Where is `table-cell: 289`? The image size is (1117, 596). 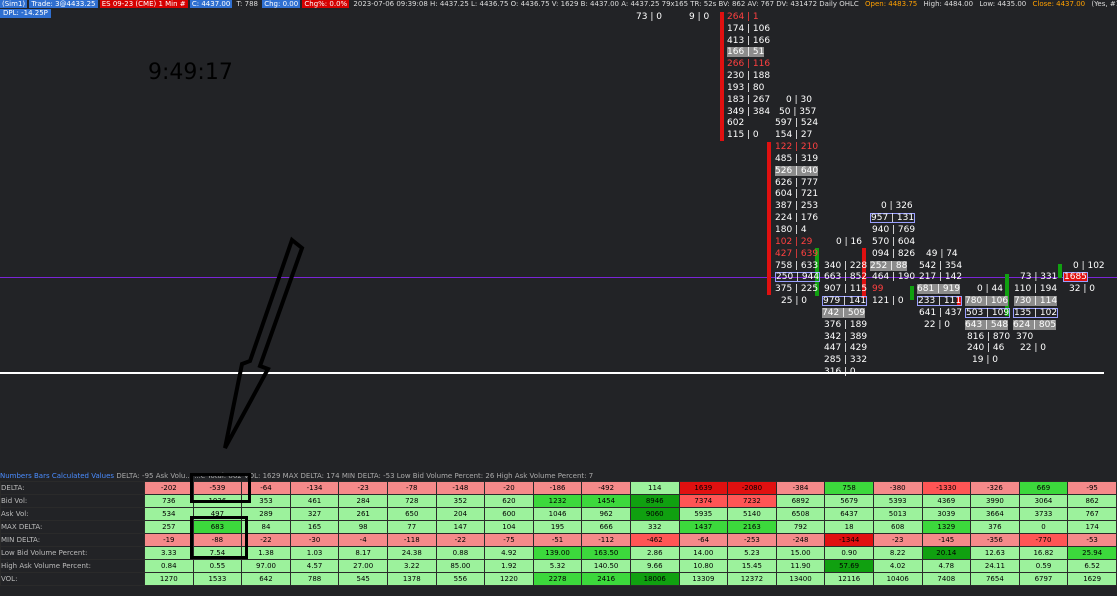 table-cell: 289 is located at coordinates (266, 514).